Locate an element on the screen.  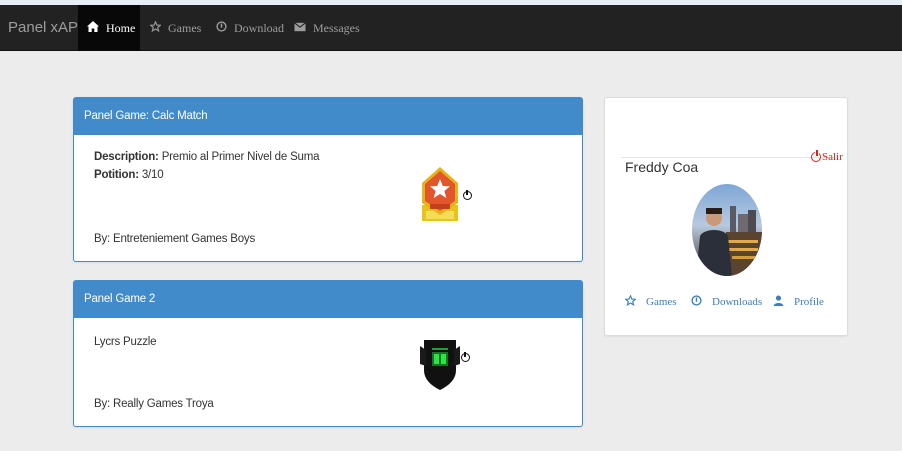
profile-link-games-label: Games is located at coordinates (661, 302).